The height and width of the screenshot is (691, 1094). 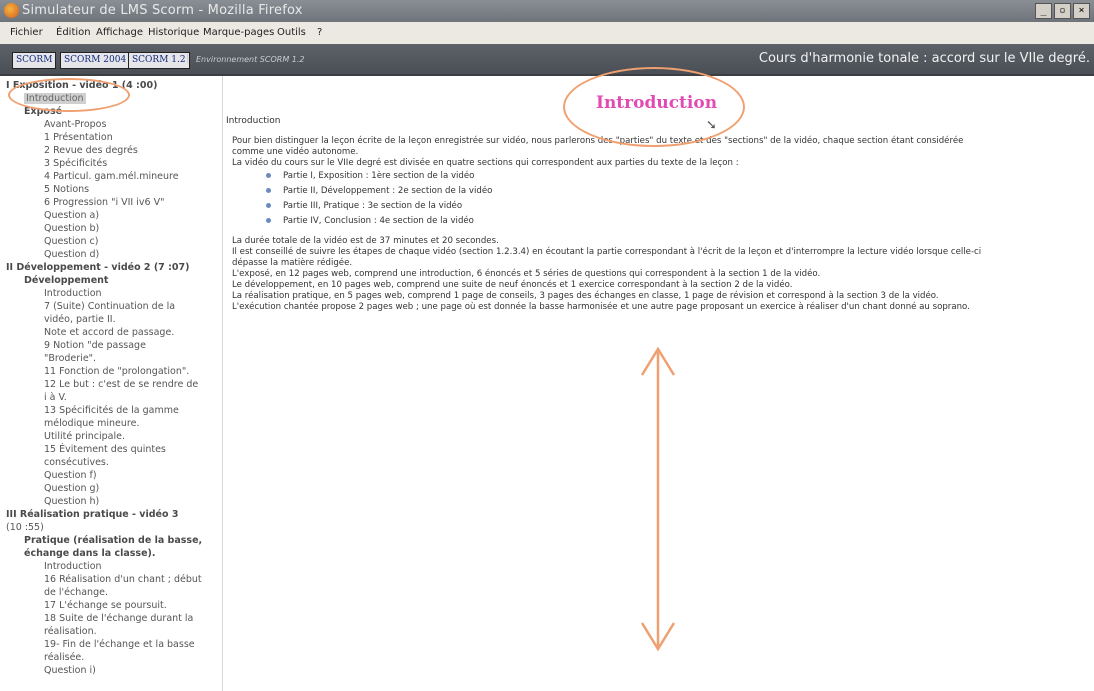 I want to click on sidebar-item-label: Note et accord de passage., so click(x=109, y=332).